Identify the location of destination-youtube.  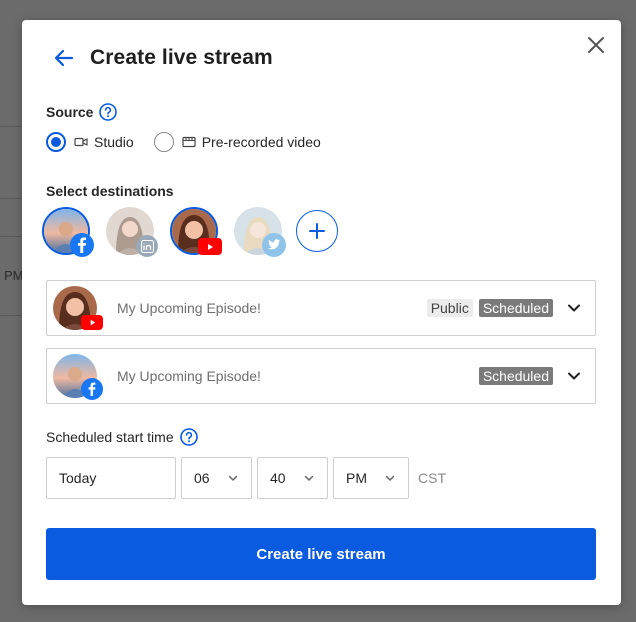
(196, 231).